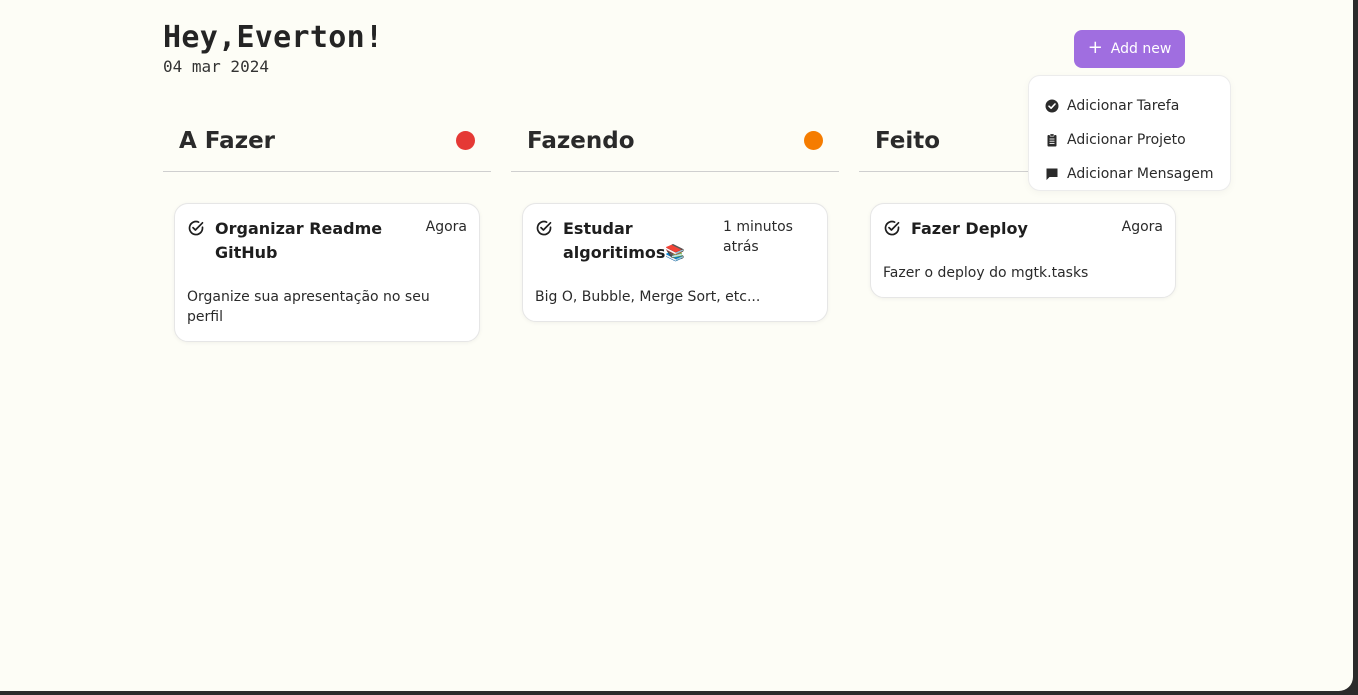 The height and width of the screenshot is (695, 1358). I want to click on add-new-label: Add new, so click(1141, 49).